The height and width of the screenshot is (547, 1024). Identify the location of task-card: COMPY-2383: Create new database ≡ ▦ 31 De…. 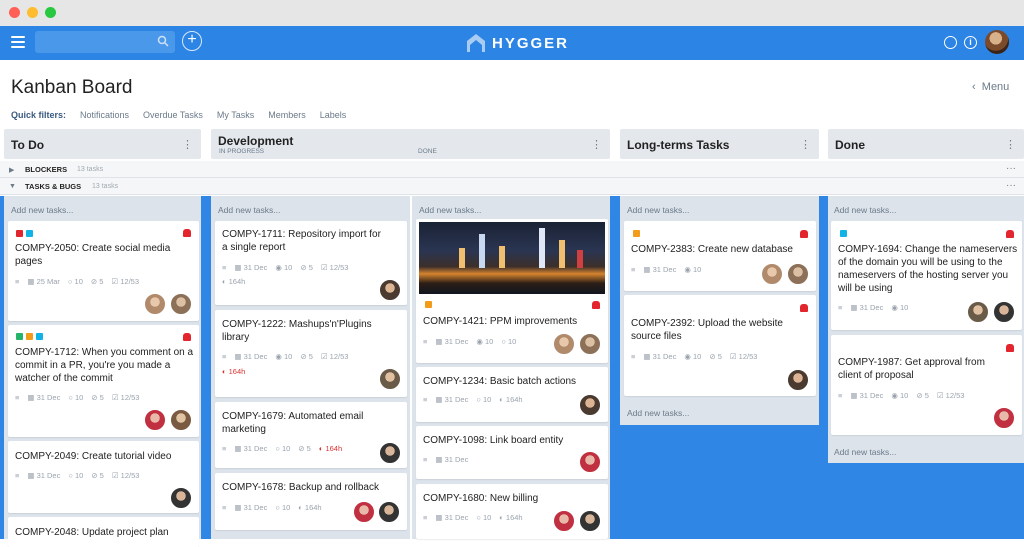
(720, 256).